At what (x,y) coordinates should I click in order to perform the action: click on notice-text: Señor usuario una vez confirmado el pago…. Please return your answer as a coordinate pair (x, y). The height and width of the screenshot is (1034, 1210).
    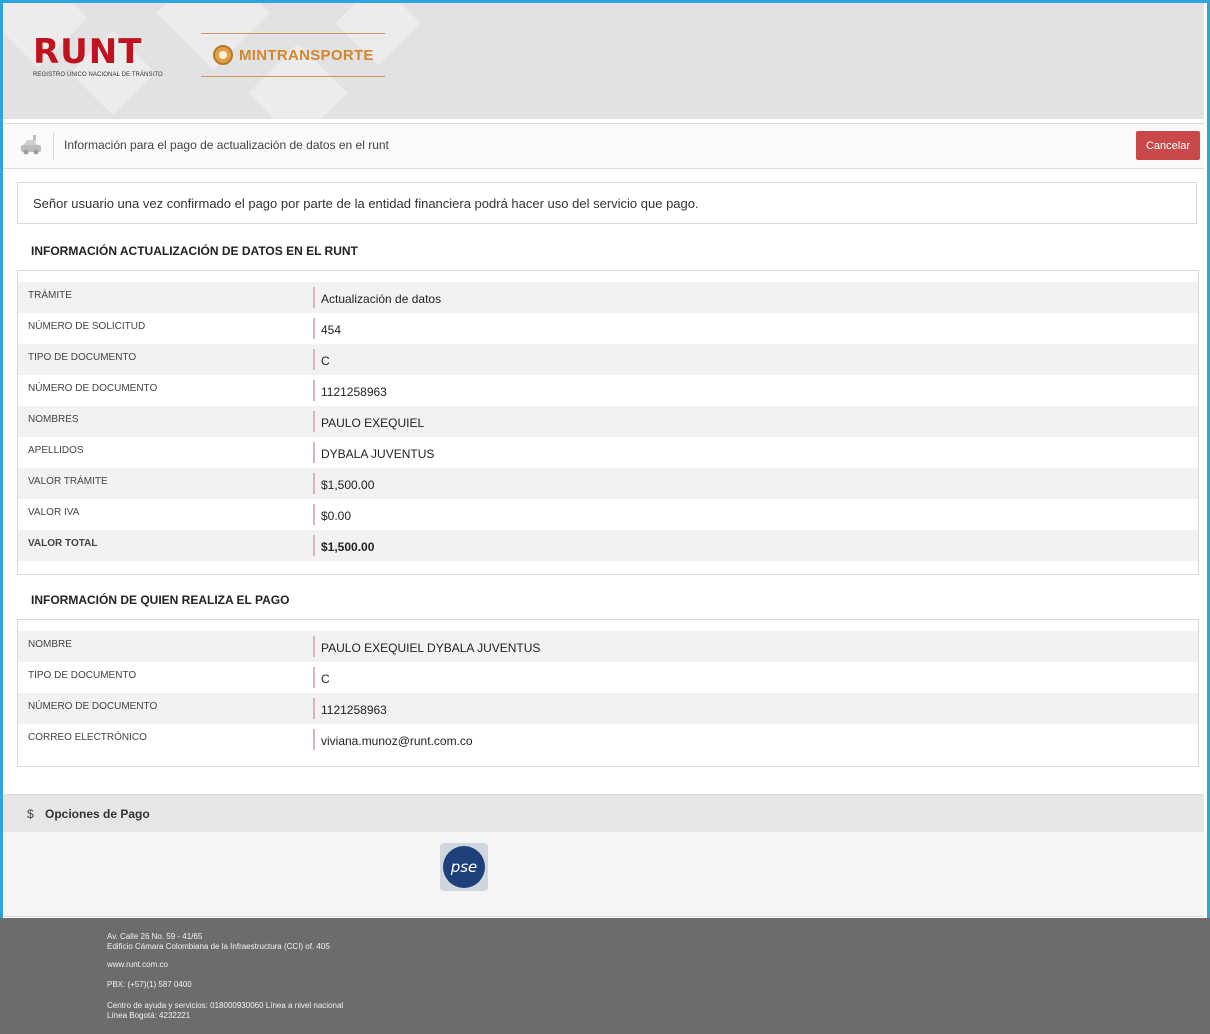
    Looking at the image, I should click on (366, 203).